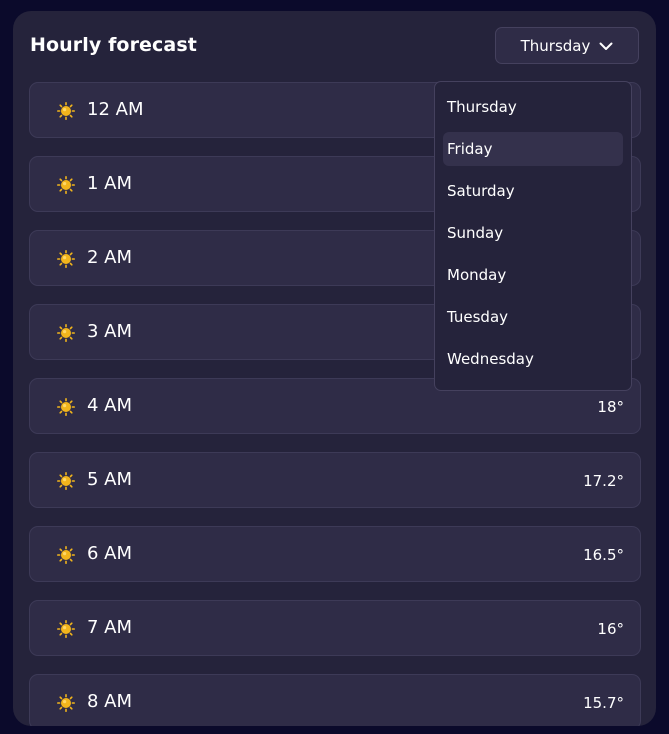 The width and height of the screenshot is (669, 734). I want to click on hour-label: 4 AM, so click(110, 405).